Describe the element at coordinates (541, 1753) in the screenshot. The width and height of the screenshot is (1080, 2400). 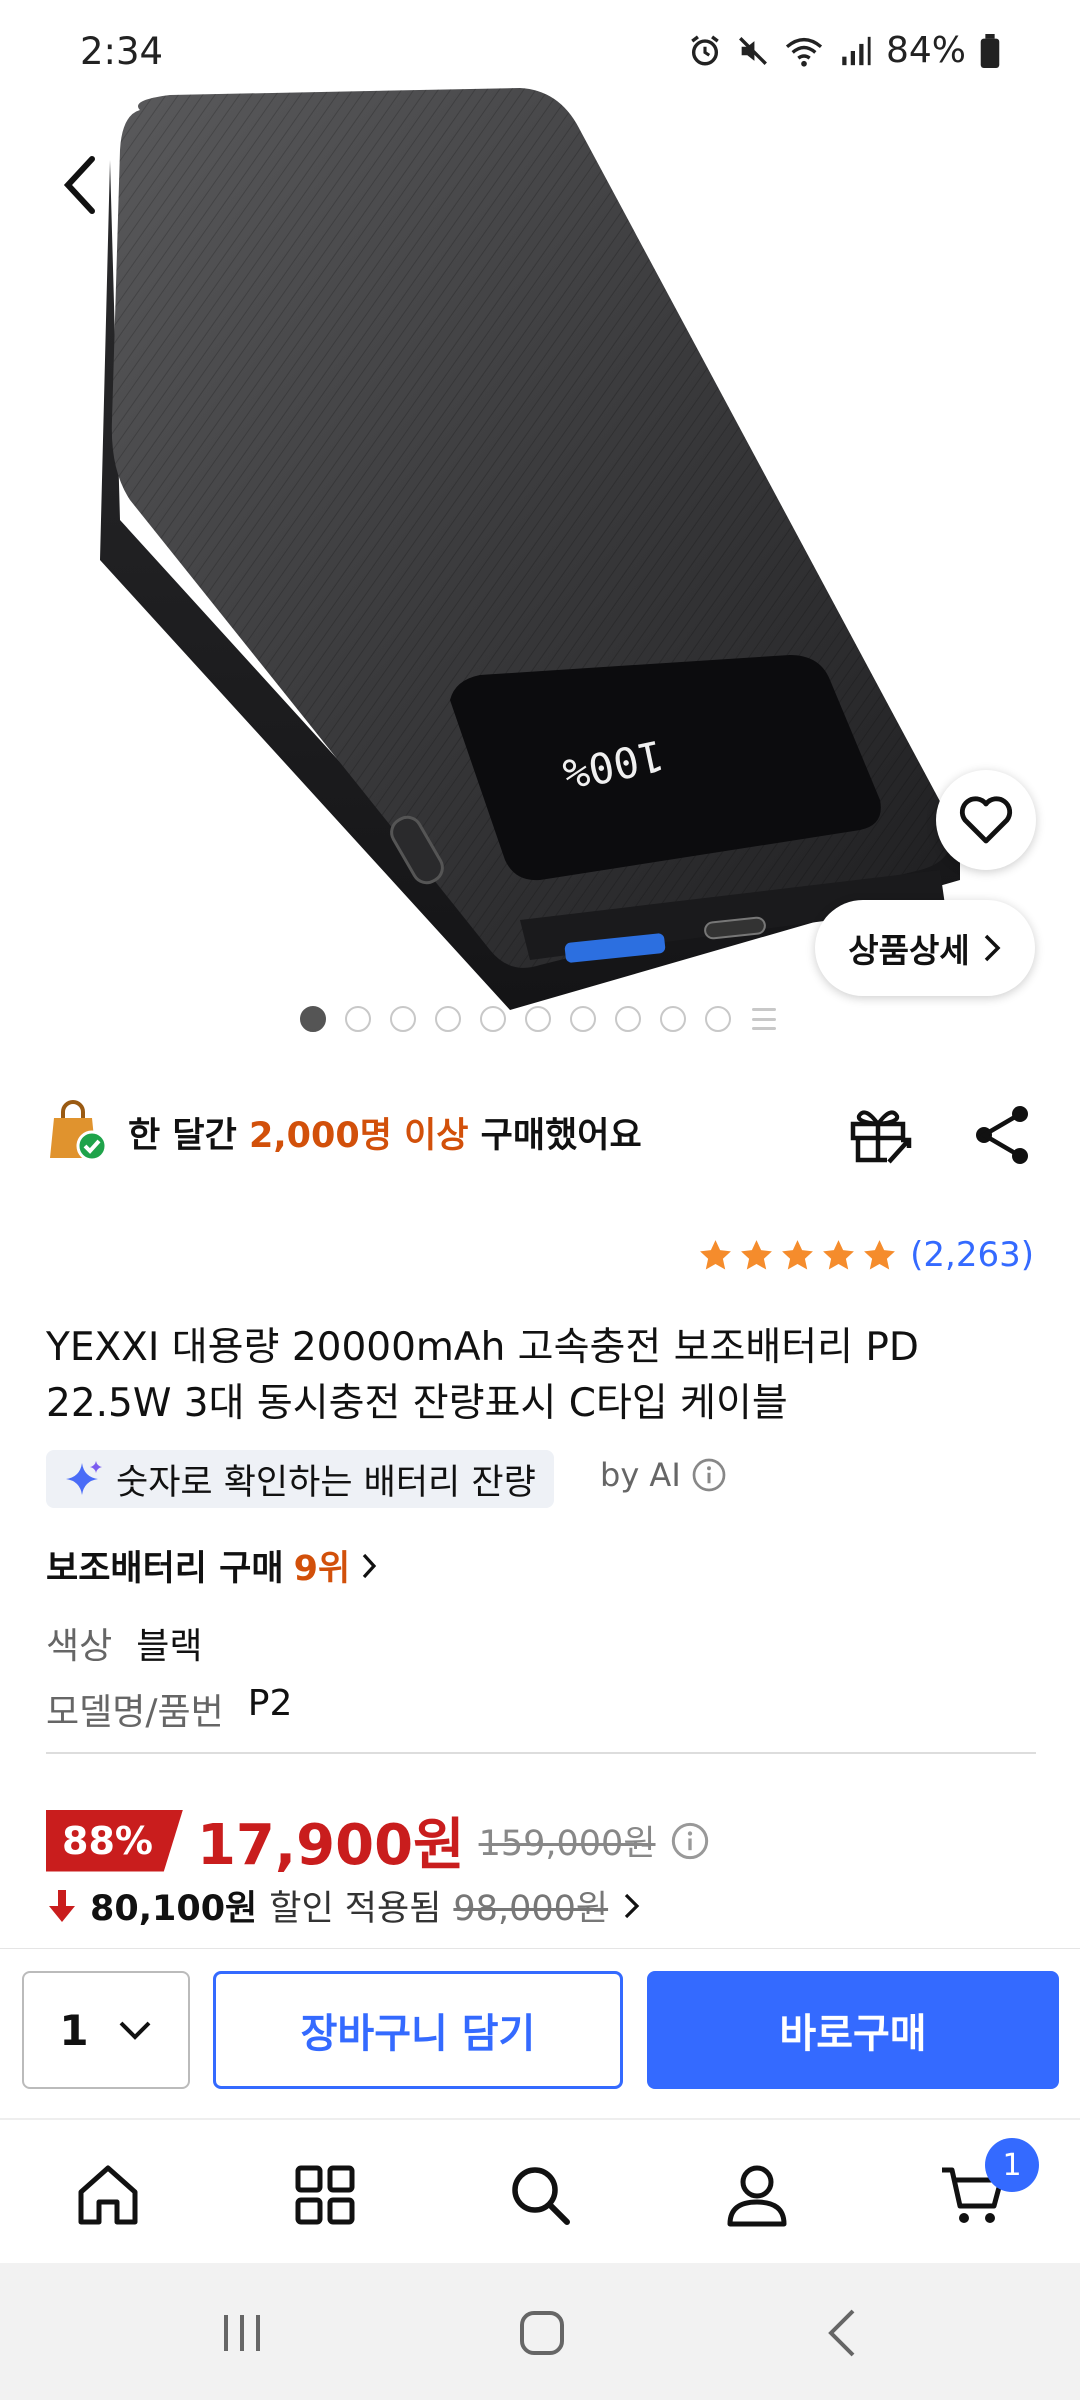
I see `divider` at that location.